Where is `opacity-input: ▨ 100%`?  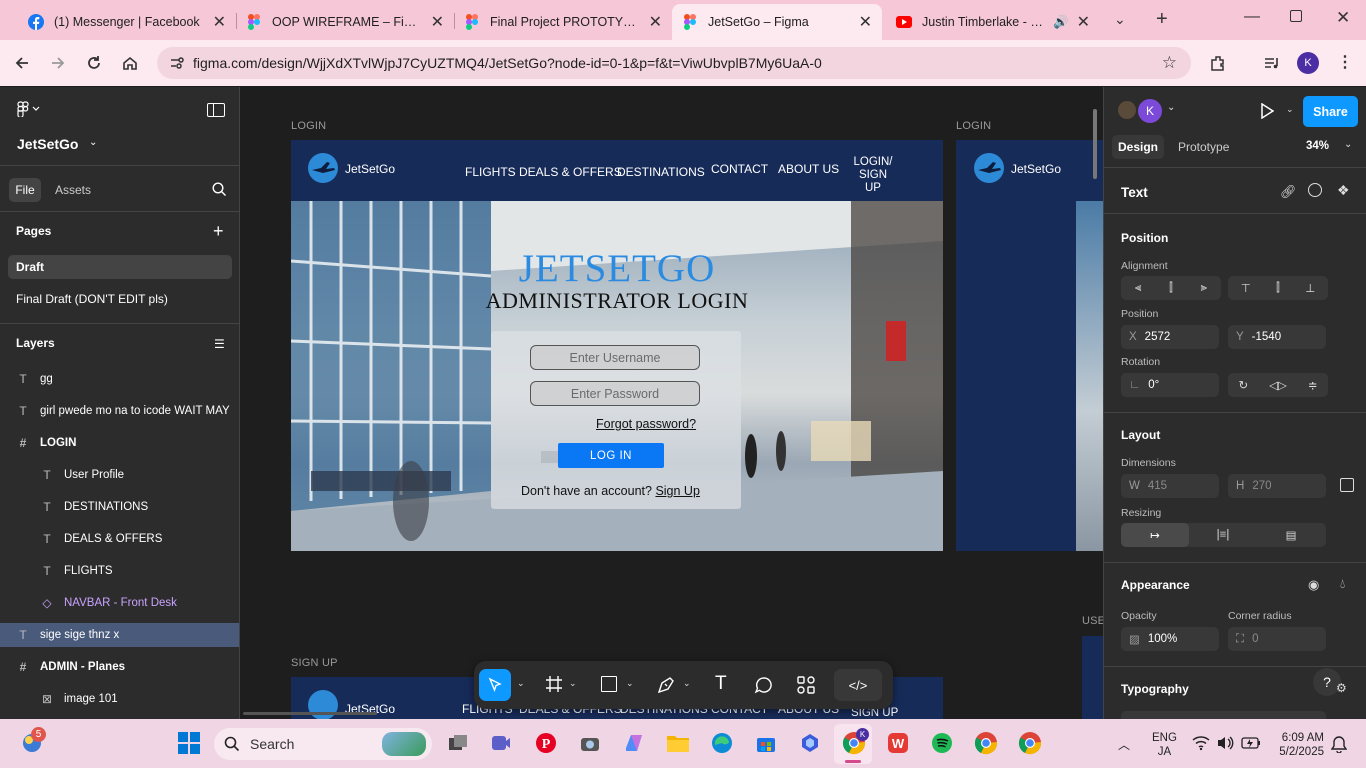 opacity-input: ▨ 100% is located at coordinates (1170, 639).